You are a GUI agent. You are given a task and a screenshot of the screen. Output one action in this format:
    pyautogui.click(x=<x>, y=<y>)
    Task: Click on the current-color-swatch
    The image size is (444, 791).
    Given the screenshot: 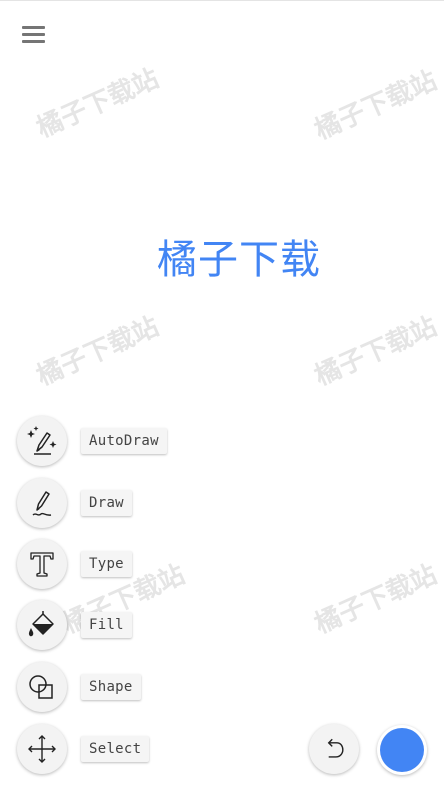 What is the action you would take?
    pyautogui.click(x=402, y=750)
    